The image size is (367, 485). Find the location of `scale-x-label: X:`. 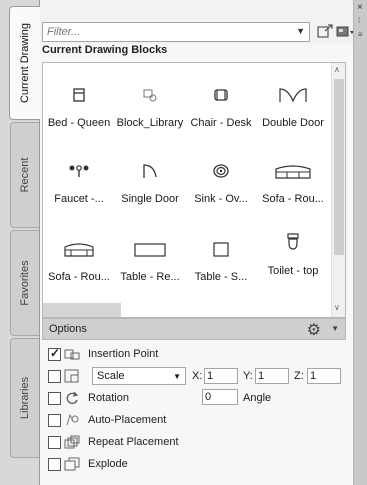

scale-x-label: X: is located at coordinates (197, 376).